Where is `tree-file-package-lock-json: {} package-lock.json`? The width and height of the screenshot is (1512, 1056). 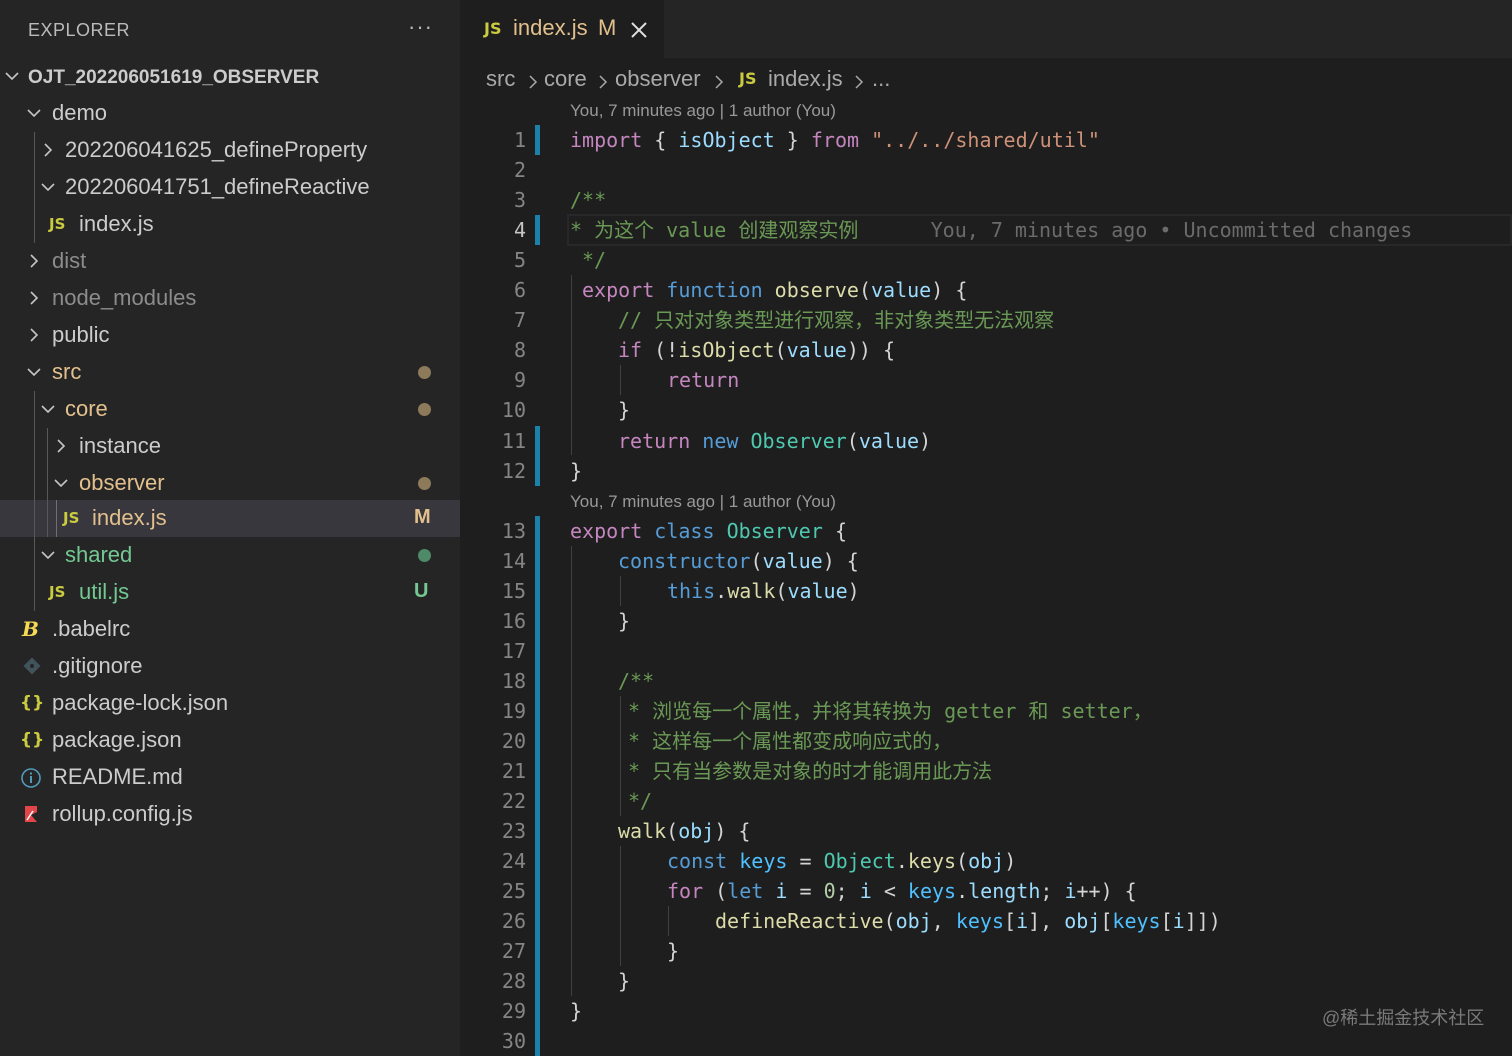 tree-file-package-lock-json: {} package-lock.json is located at coordinates (230, 703).